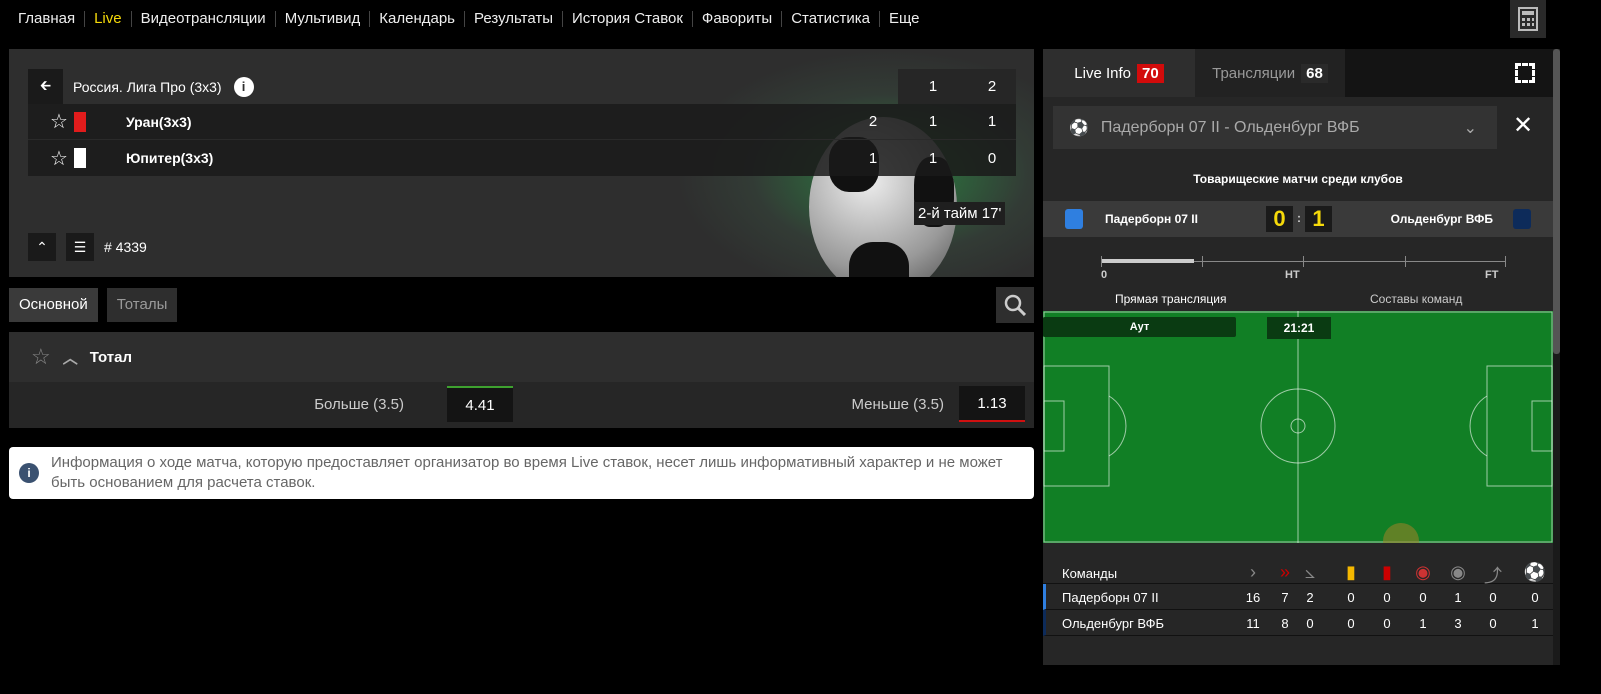 This screenshot has width=1601, height=694. I want to click on stat-value: 3, so click(1458, 623).